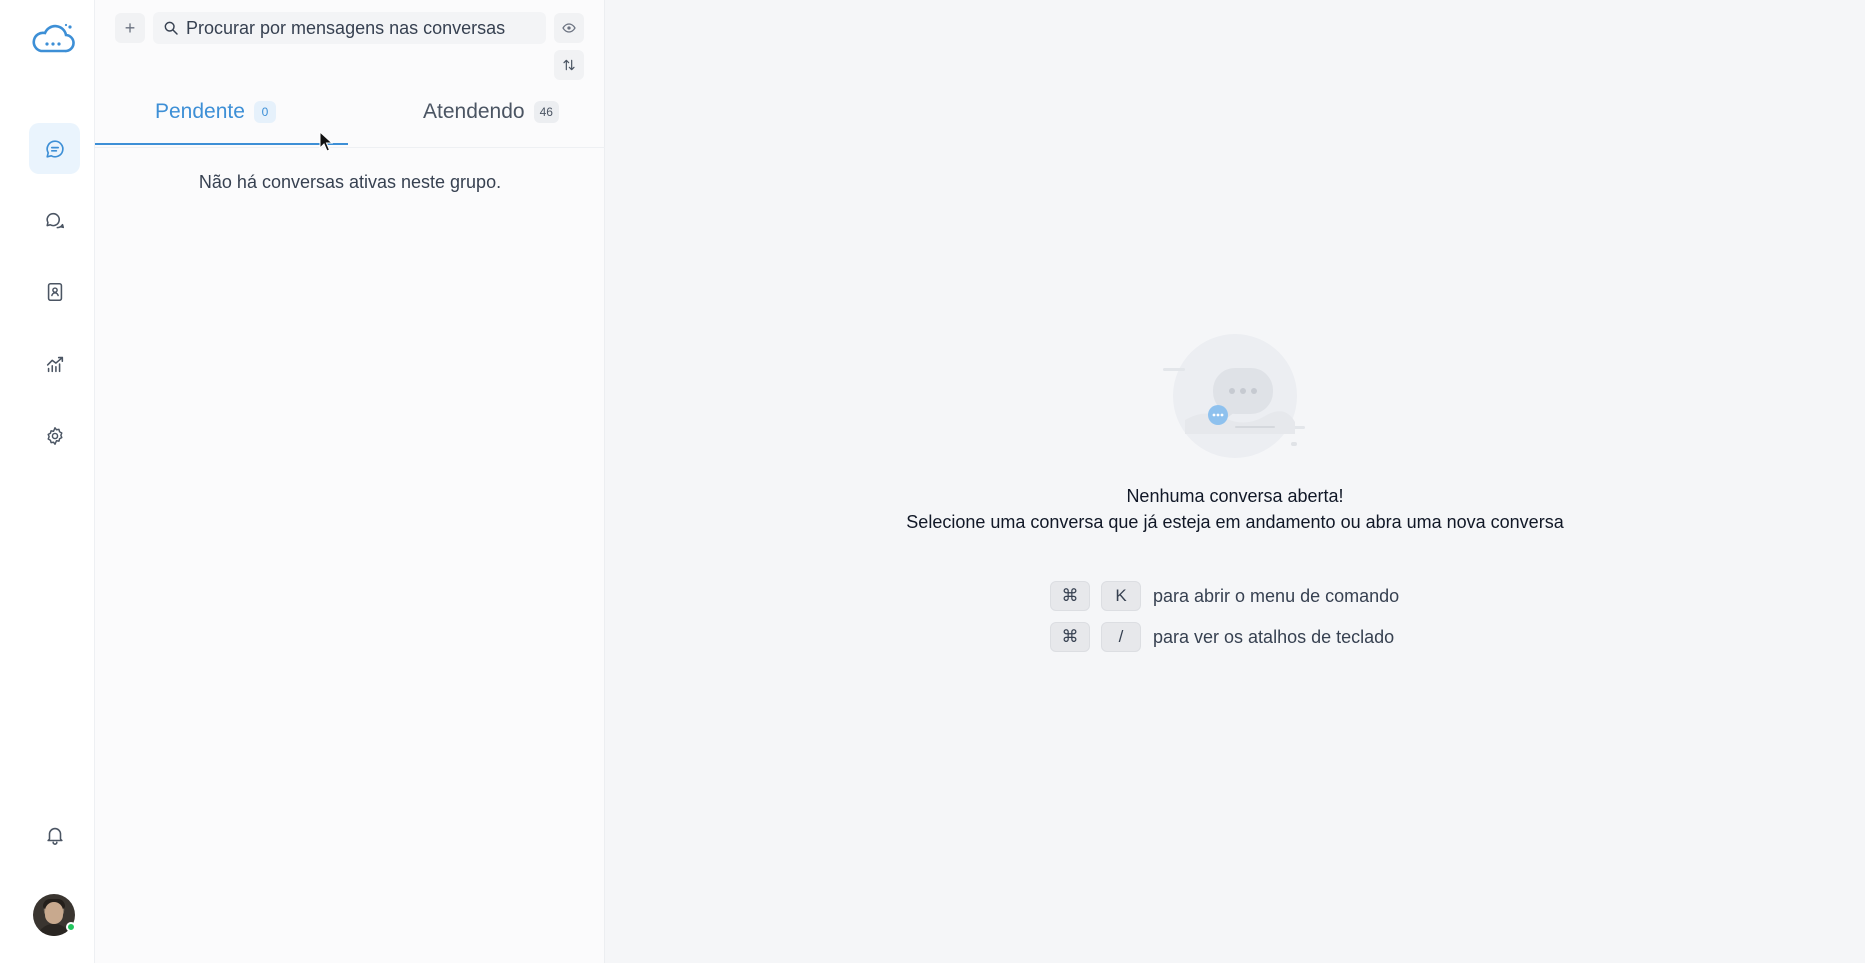  What do you see at coordinates (1121, 637) in the screenshot?
I see `shortcut-key: /` at bounding box center [1121, 637].